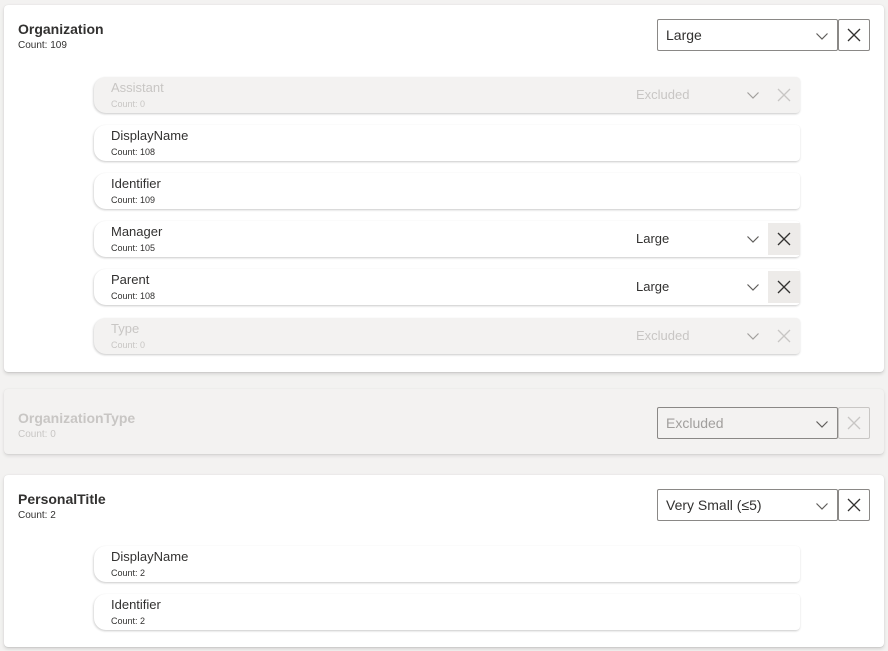 The image size is (888, 651). I want to click on field-row-displayname: DisplayName Count: 108, so click(447, 143).